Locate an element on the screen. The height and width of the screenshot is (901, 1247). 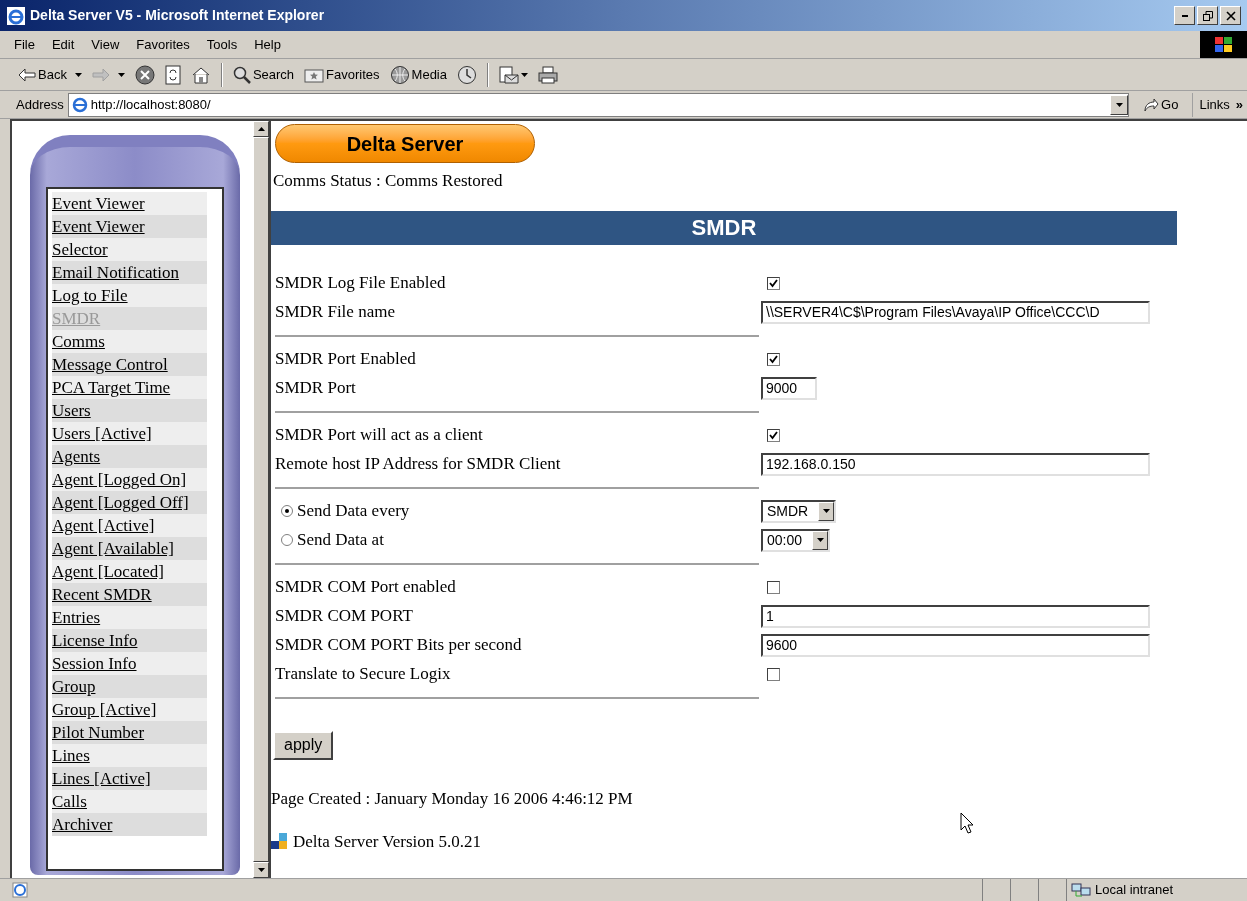
menu-item: File is located at coordinates (24, 44).